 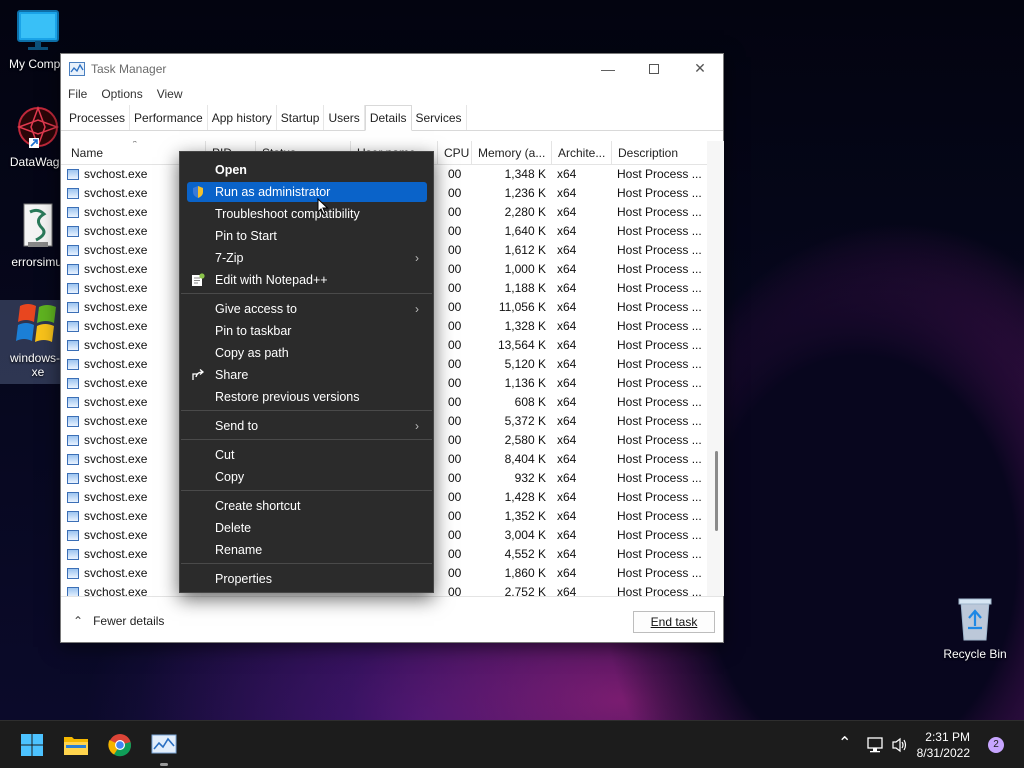 What do you see at coordinates (525, 421) in the screenshot?
I see `memory-cell: 5,372 K` at bounding box center [525, 421].